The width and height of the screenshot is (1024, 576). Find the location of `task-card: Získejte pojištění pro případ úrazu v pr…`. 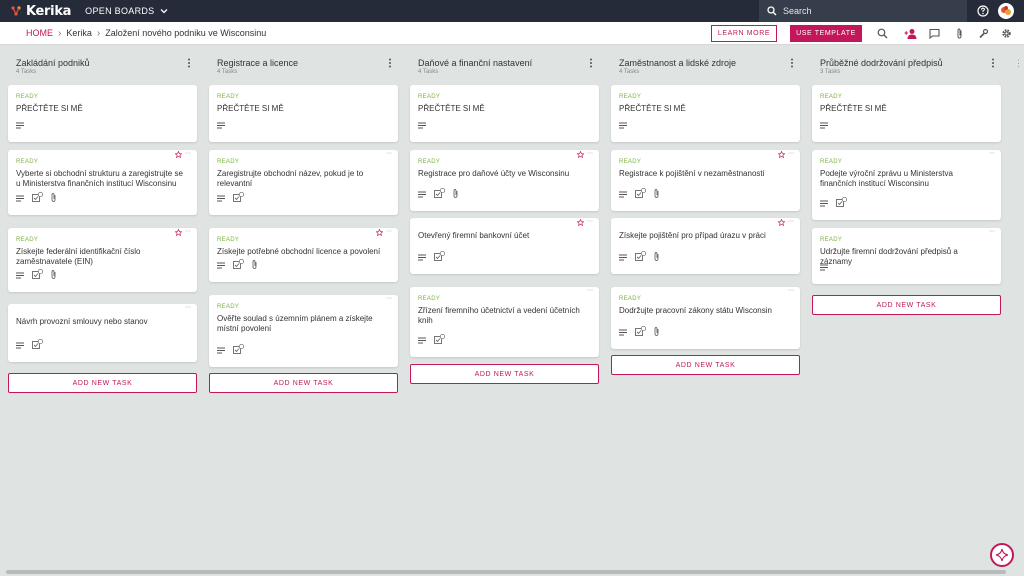

task-card: Získejte pojištění pro případ úrazu v pr… is located at coordinates (705, 246).